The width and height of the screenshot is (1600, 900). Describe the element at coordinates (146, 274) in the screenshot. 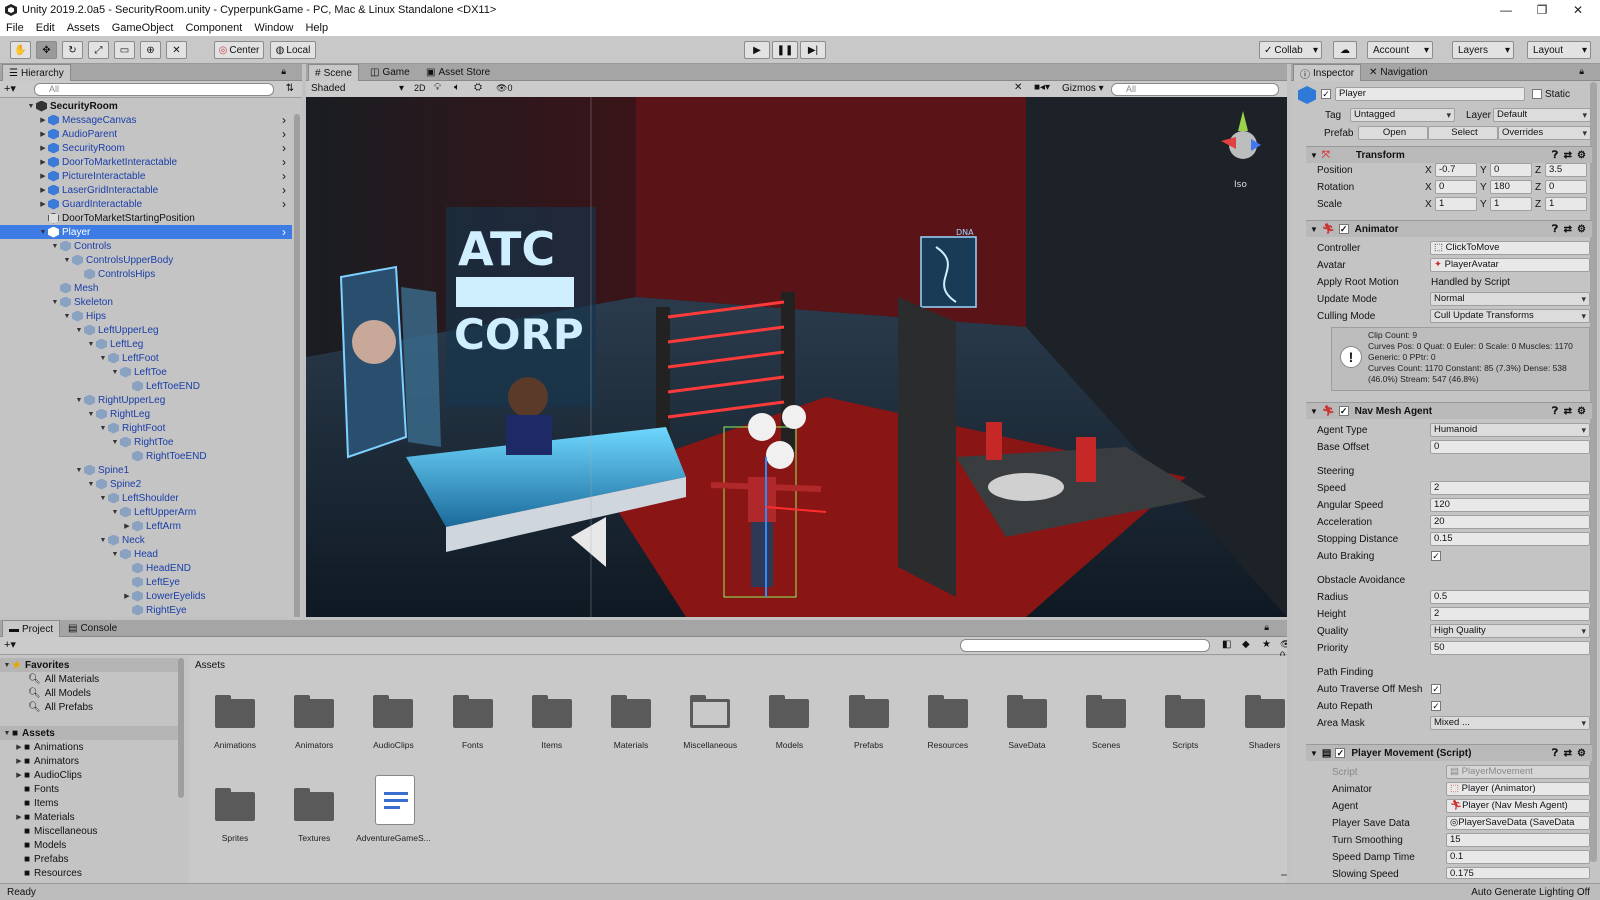

I see `hierarchy-item: ControlsHips` at that location.